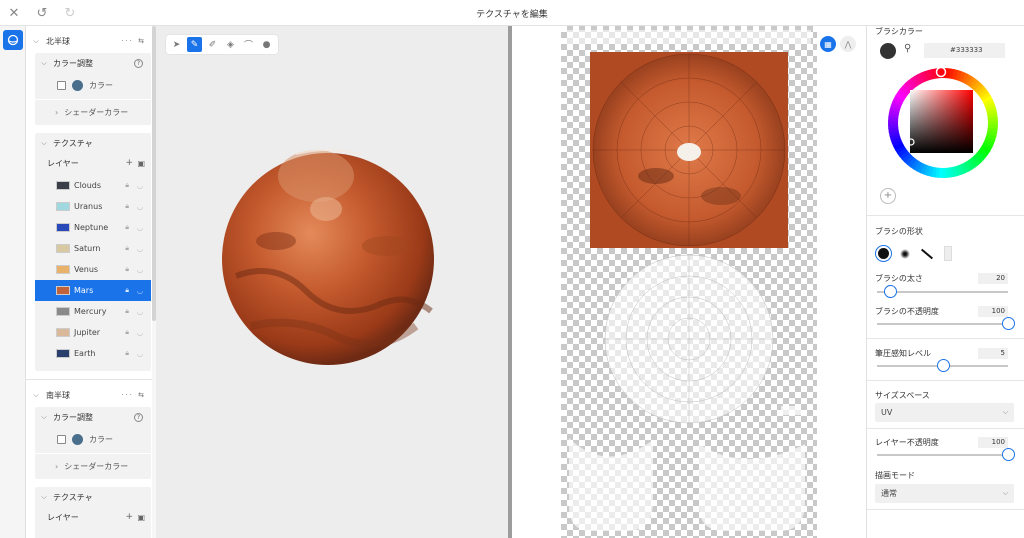  I want to click on color-wheel, so click(943, 123).